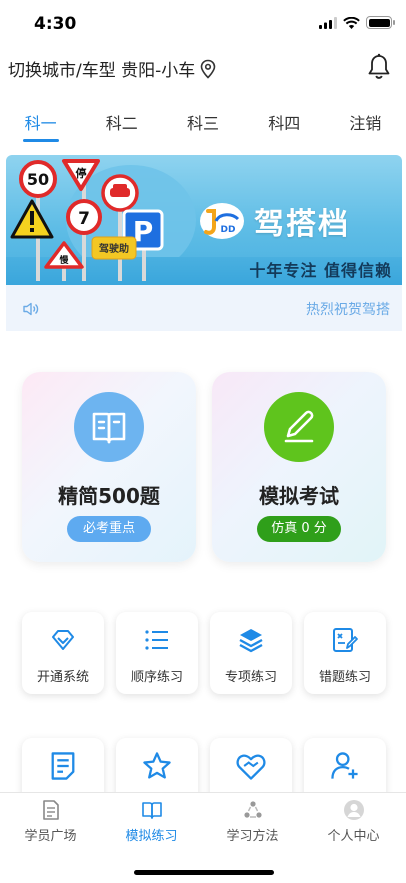 The width and height of the screenshot is (406, 883). What do you see at coordinates (299, 496) in the screenshot?
I see `card-title: 模拟考试` at bounding box center [299, 496].